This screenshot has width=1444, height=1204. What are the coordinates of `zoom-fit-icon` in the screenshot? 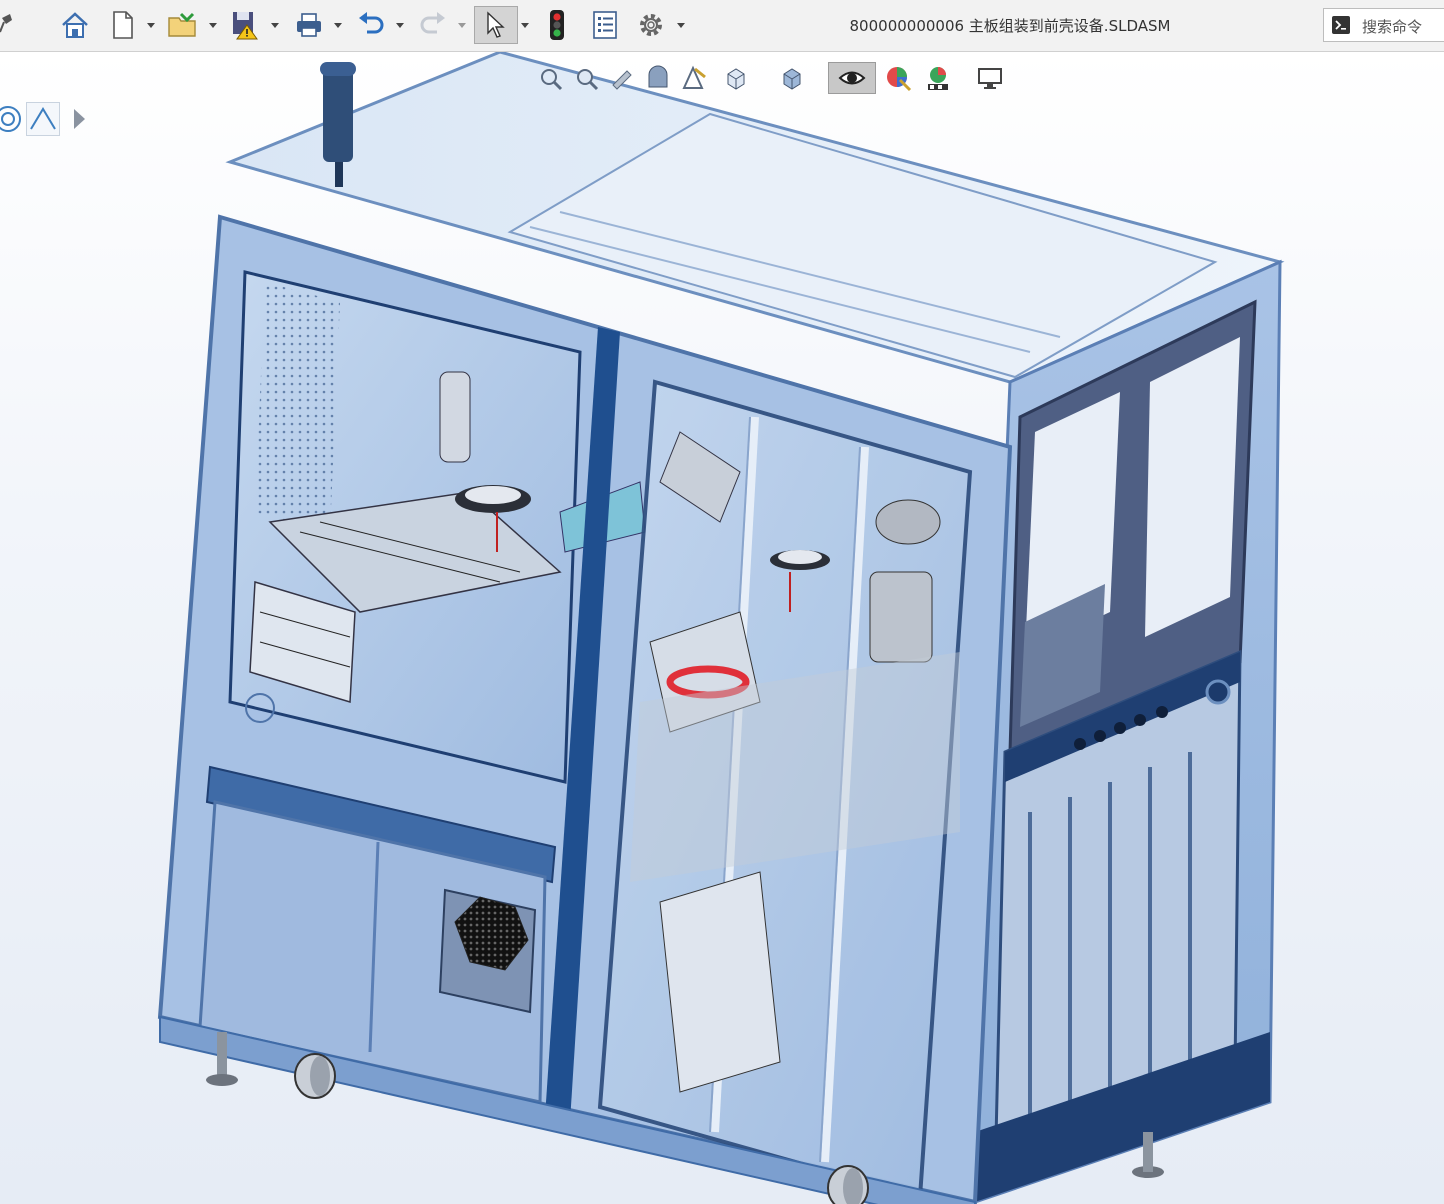 It's located at (552, 80).